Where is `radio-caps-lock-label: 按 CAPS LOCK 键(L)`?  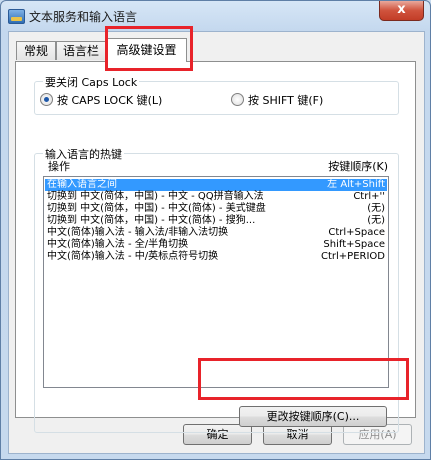 radio-caps-lock-label: 按 CAPS LOCK 键(L) is located at coordinates (110, 100).